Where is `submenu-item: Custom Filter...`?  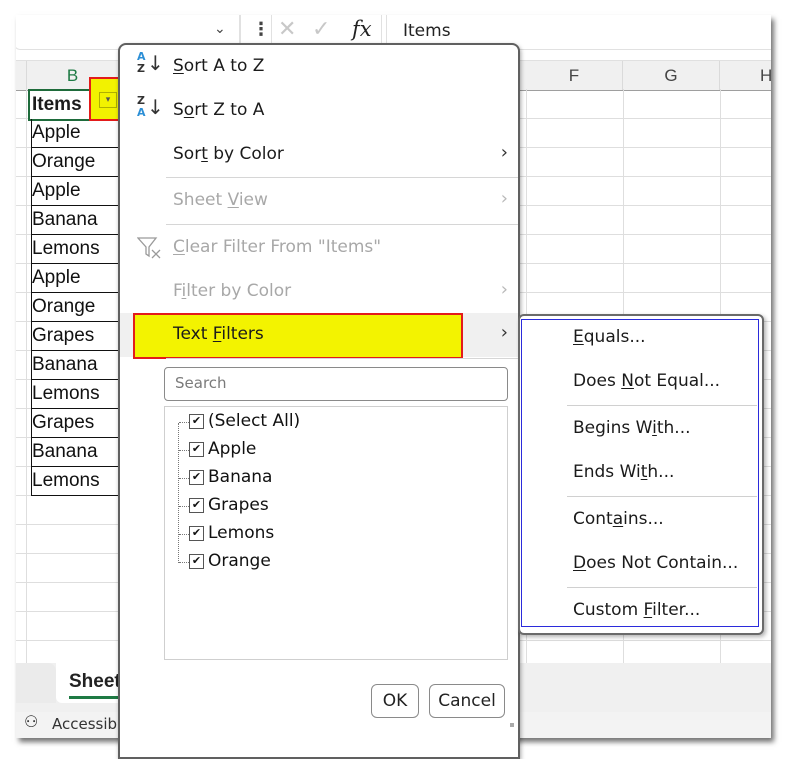
submenu-item: Custom Filter... is located at coordinates (639, 611).